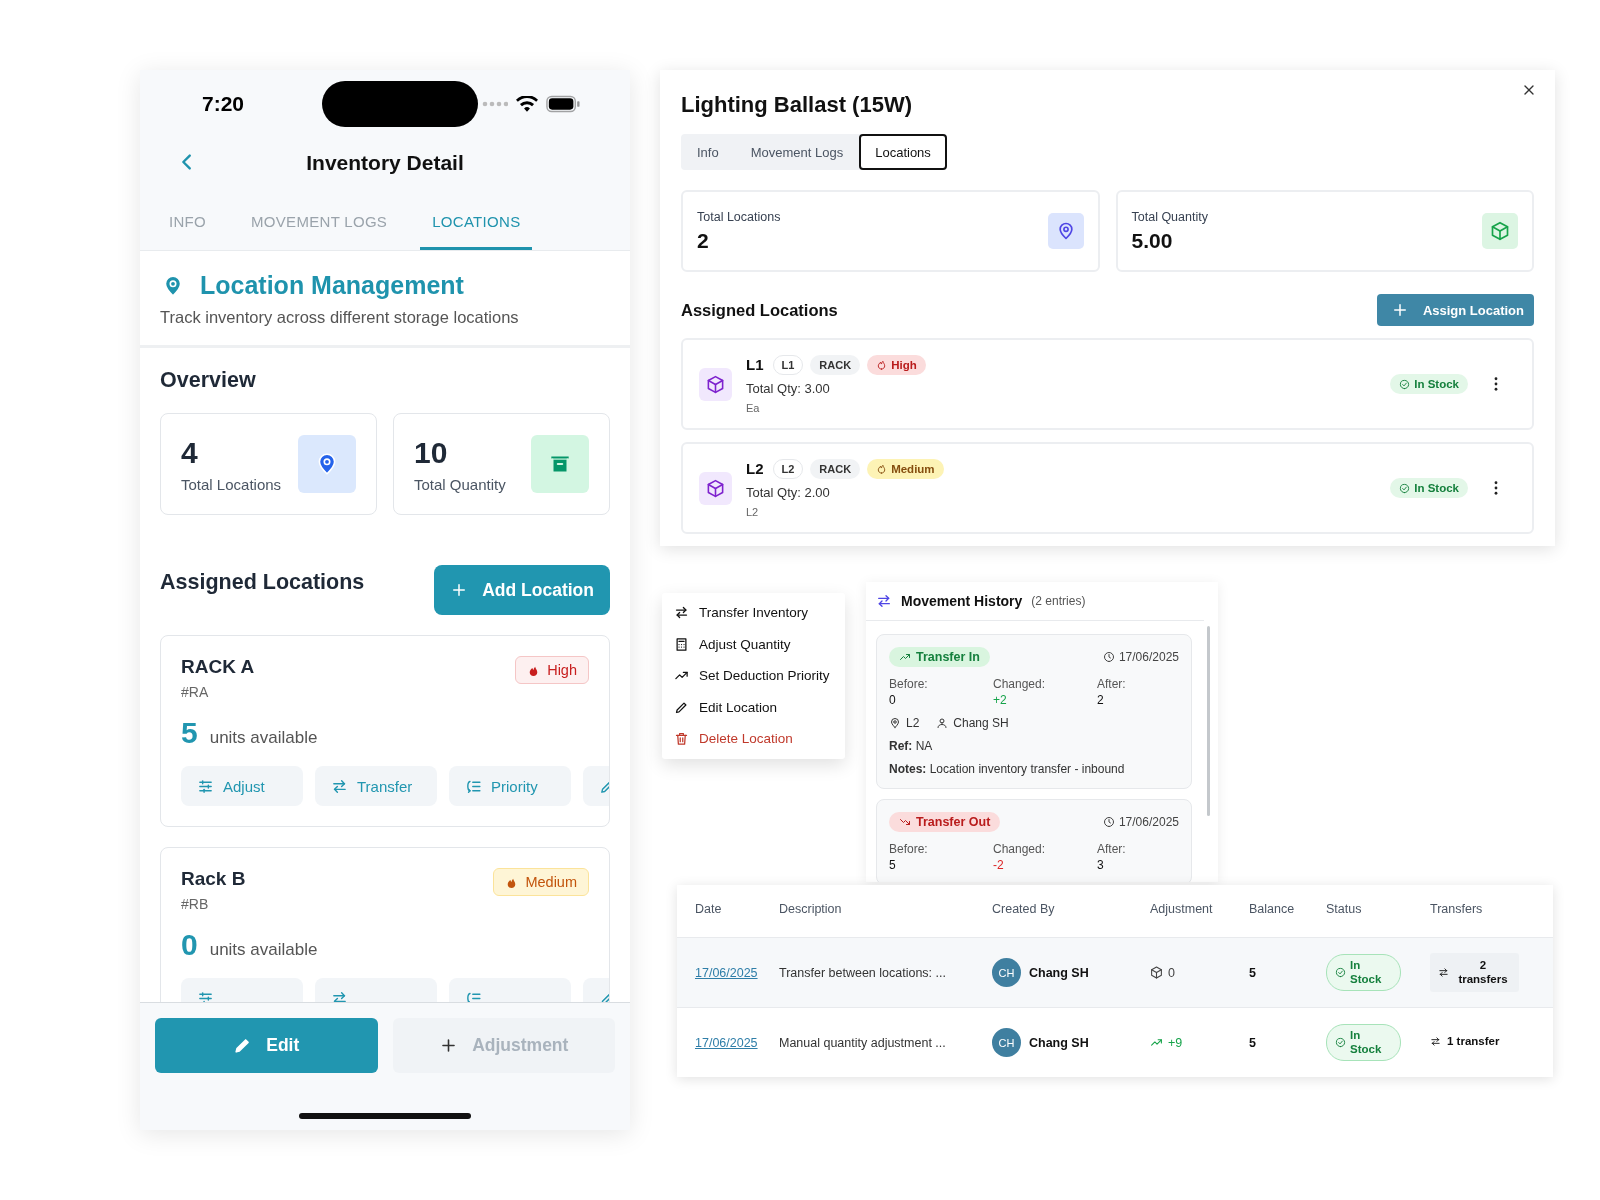 The image size is (1600, 1200). I want to click on notes-text: Notes: Location inventory transfer - inbound, so click(1007, 769).